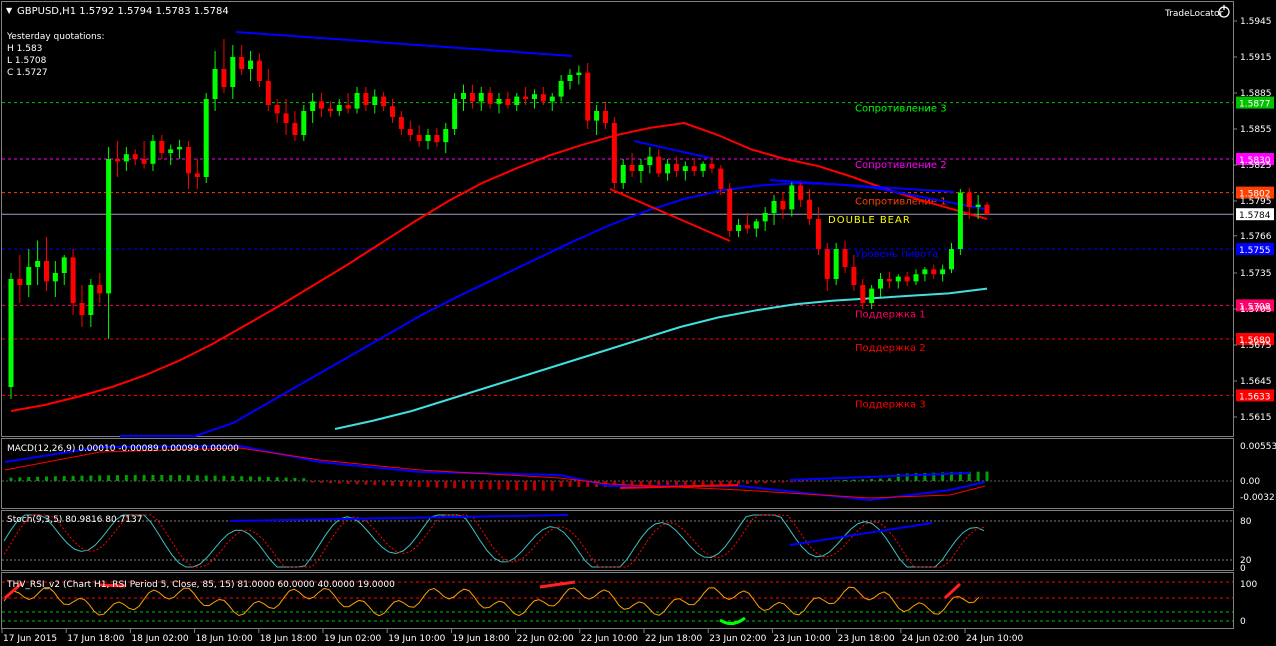 This screenshot has width=1276, height=646. What do you see at coordinates (670, 215) in the screenshot?
I see `trendline-flag-lower` at bounding box center [670, 215].